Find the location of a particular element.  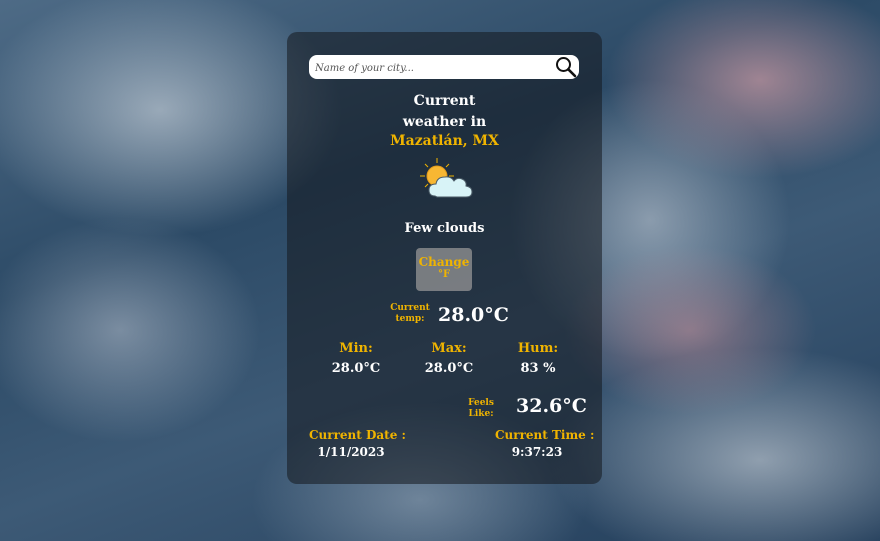

city-search-input is located at coordinates (433, 68).